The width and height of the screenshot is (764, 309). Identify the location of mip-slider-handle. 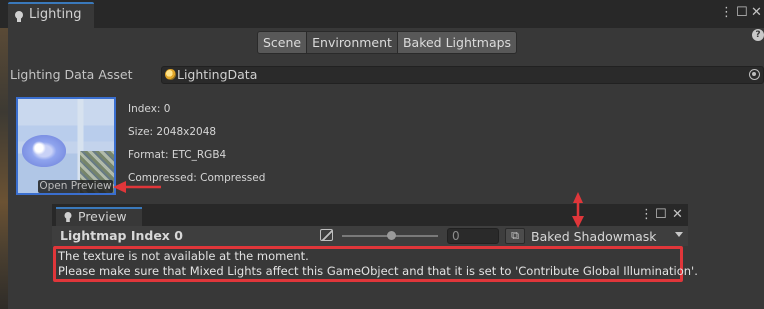
(391, 235).